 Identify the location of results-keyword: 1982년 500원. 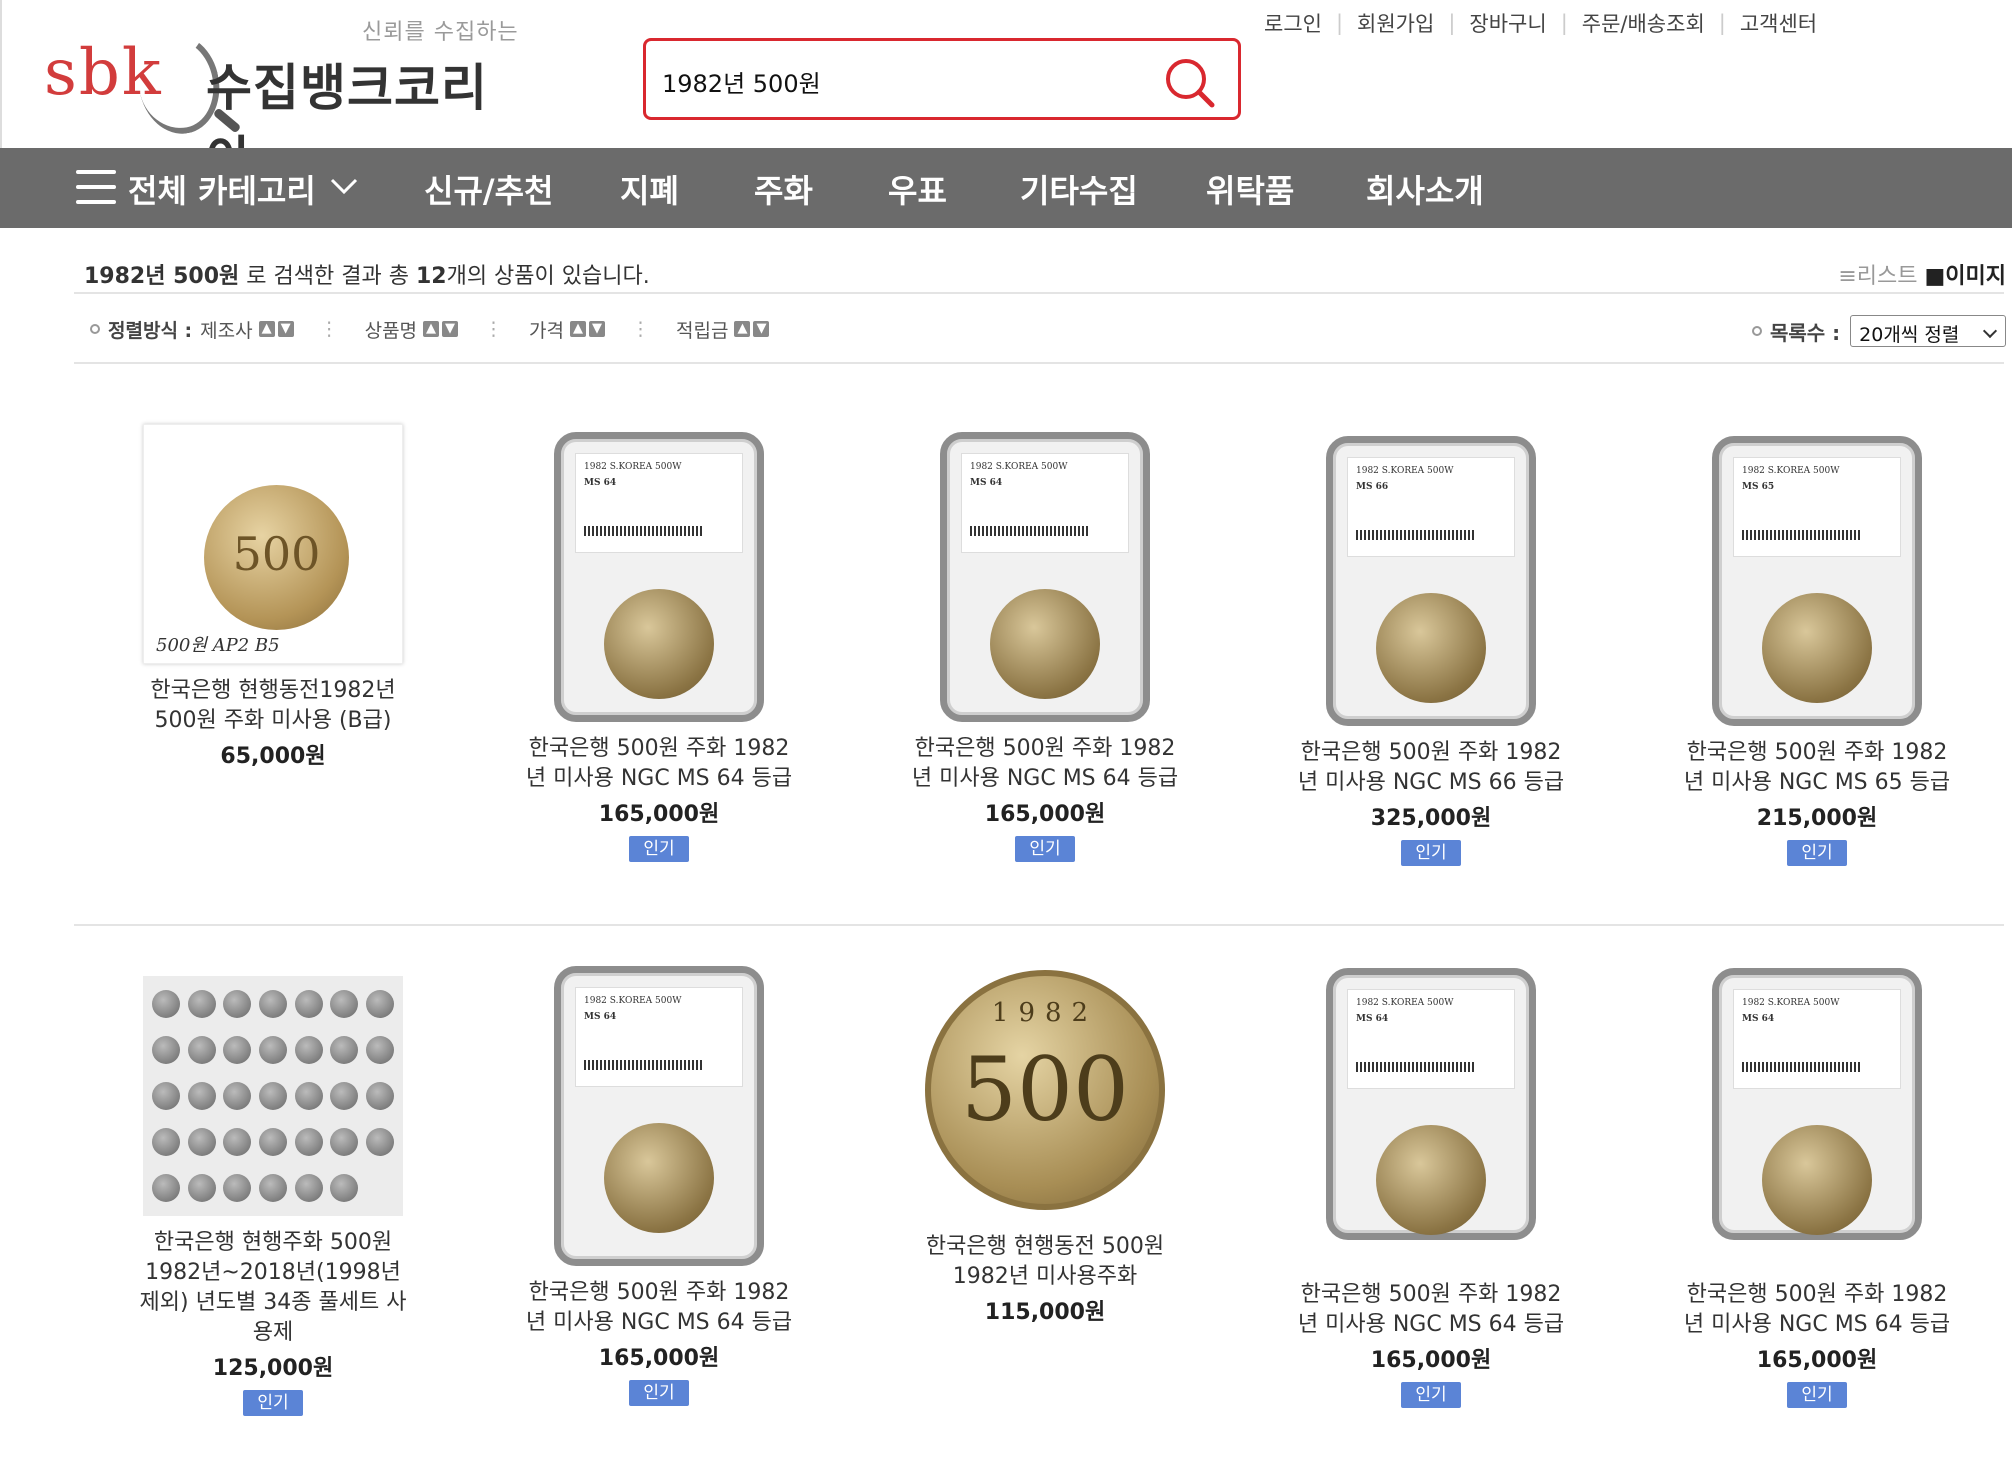
(162, 276).